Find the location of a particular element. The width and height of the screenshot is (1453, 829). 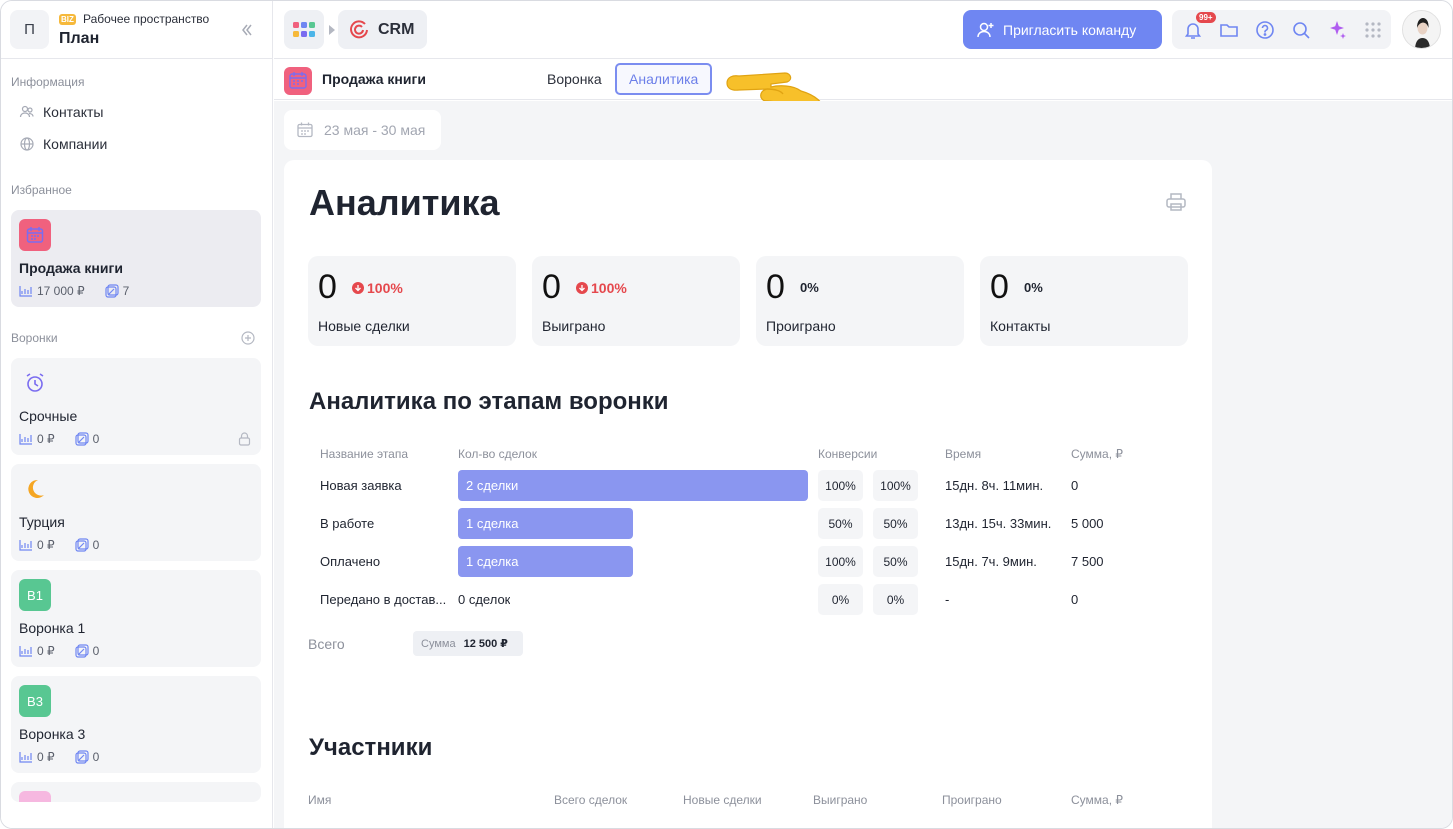

apps-grid-button is located at coordinates (304, 29).